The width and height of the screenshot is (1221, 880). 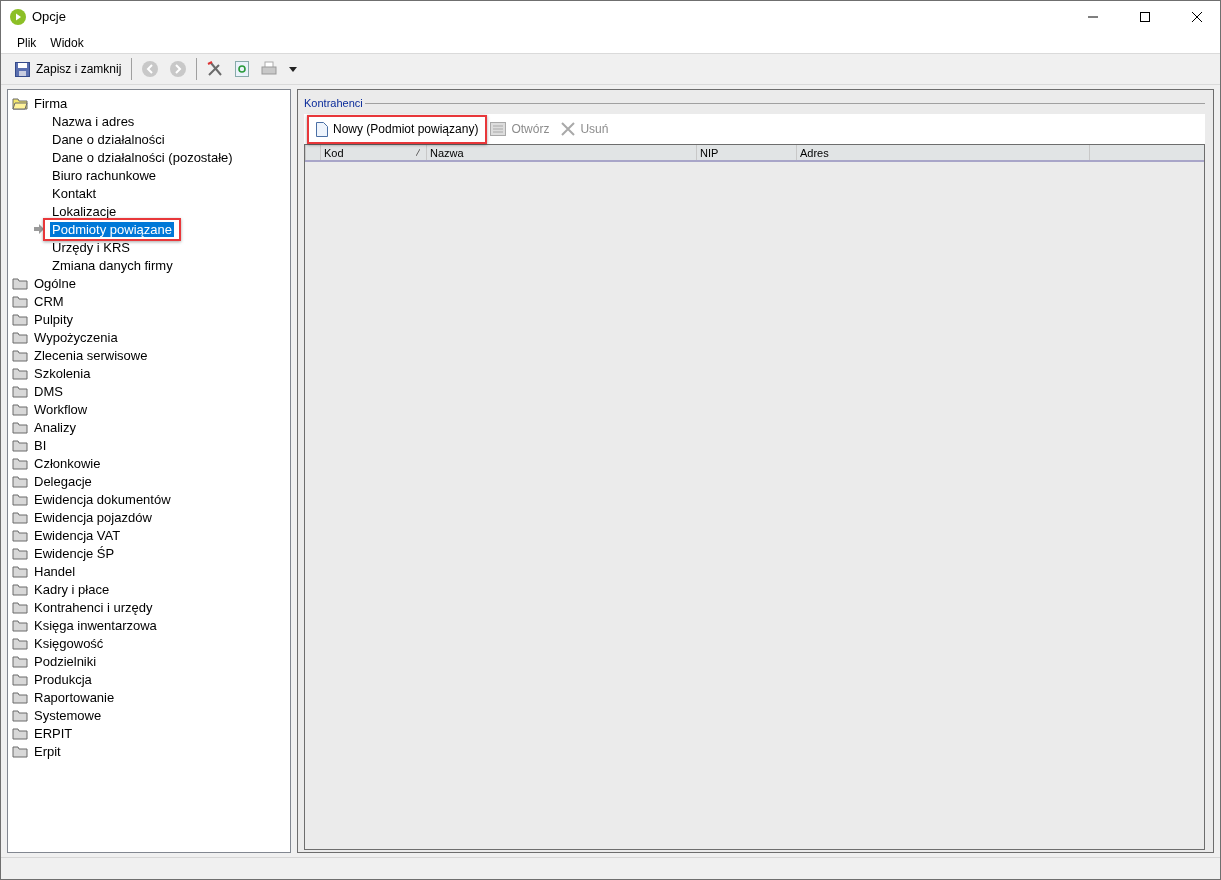 What do you see at coordinates (49, 301) in the screenshot?
I see `tree-item: CRM` at bounding box center [49, 301].